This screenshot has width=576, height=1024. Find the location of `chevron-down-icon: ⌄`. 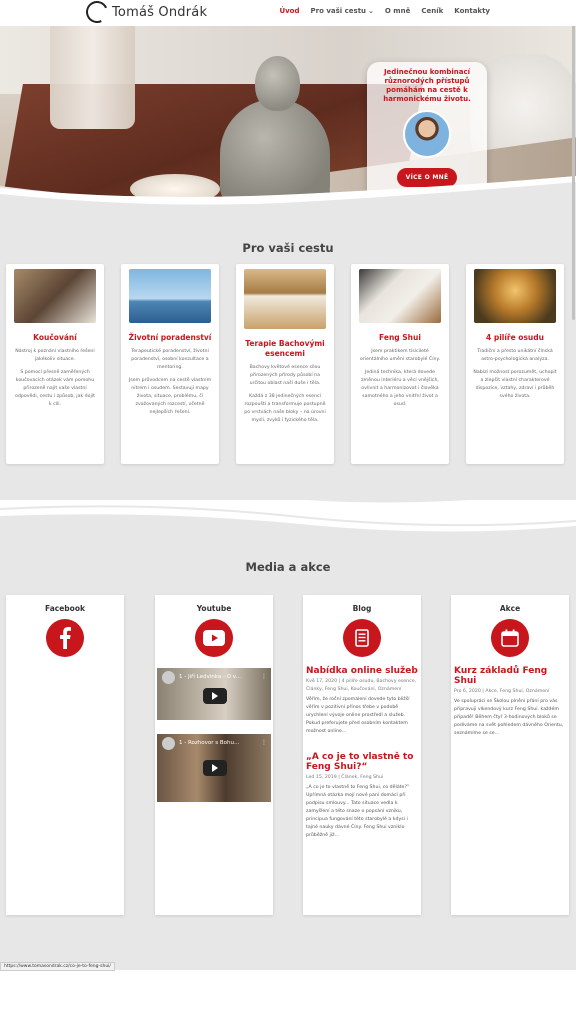

chevron-down-icon: ⌄ is located at coordinates (371, 11).